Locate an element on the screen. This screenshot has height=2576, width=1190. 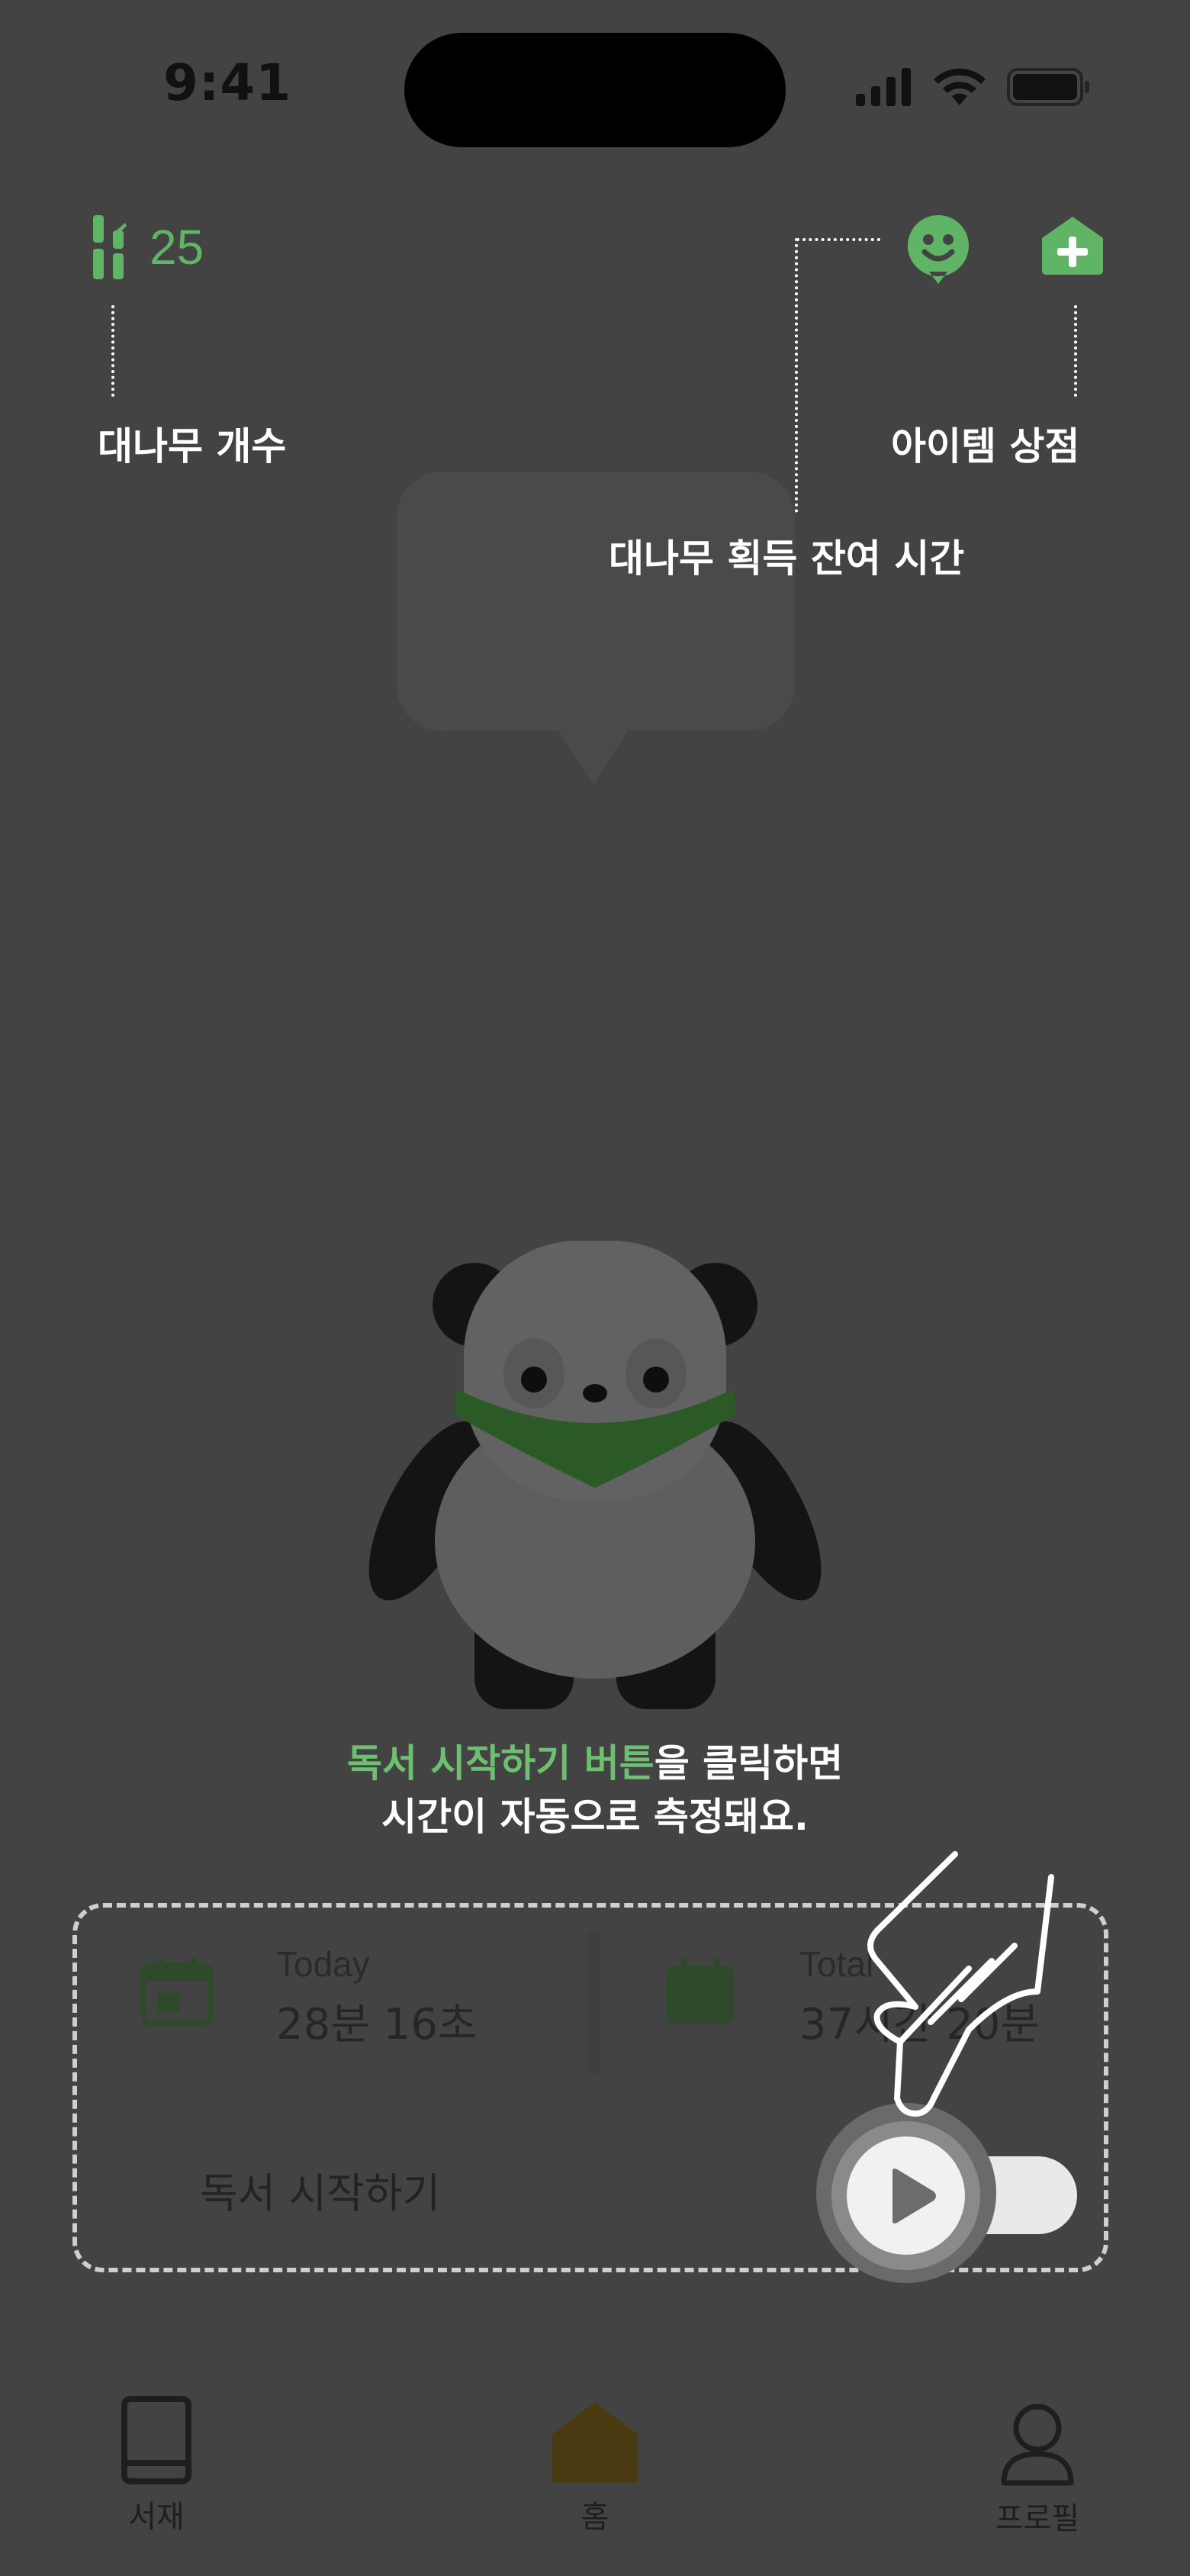
home-icon is located at coordinates (595, 2442).